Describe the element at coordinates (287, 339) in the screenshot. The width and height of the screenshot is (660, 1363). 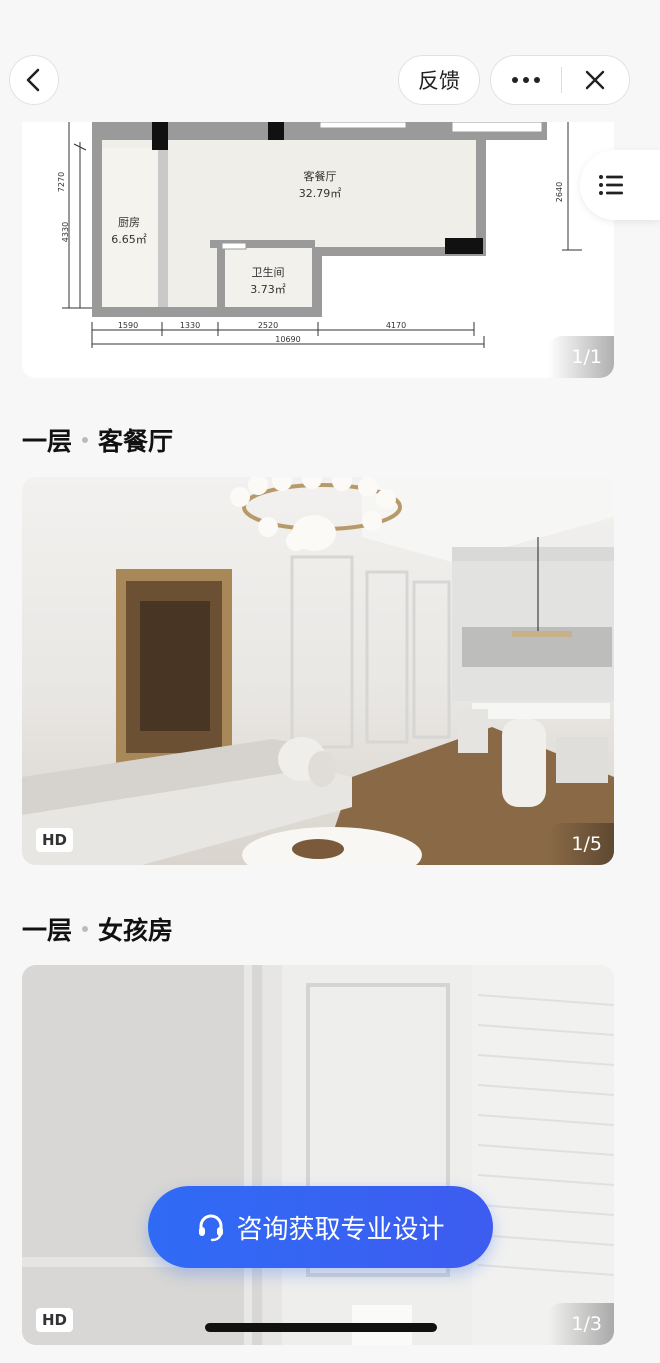
I see `dim-total: 10690` at that location.